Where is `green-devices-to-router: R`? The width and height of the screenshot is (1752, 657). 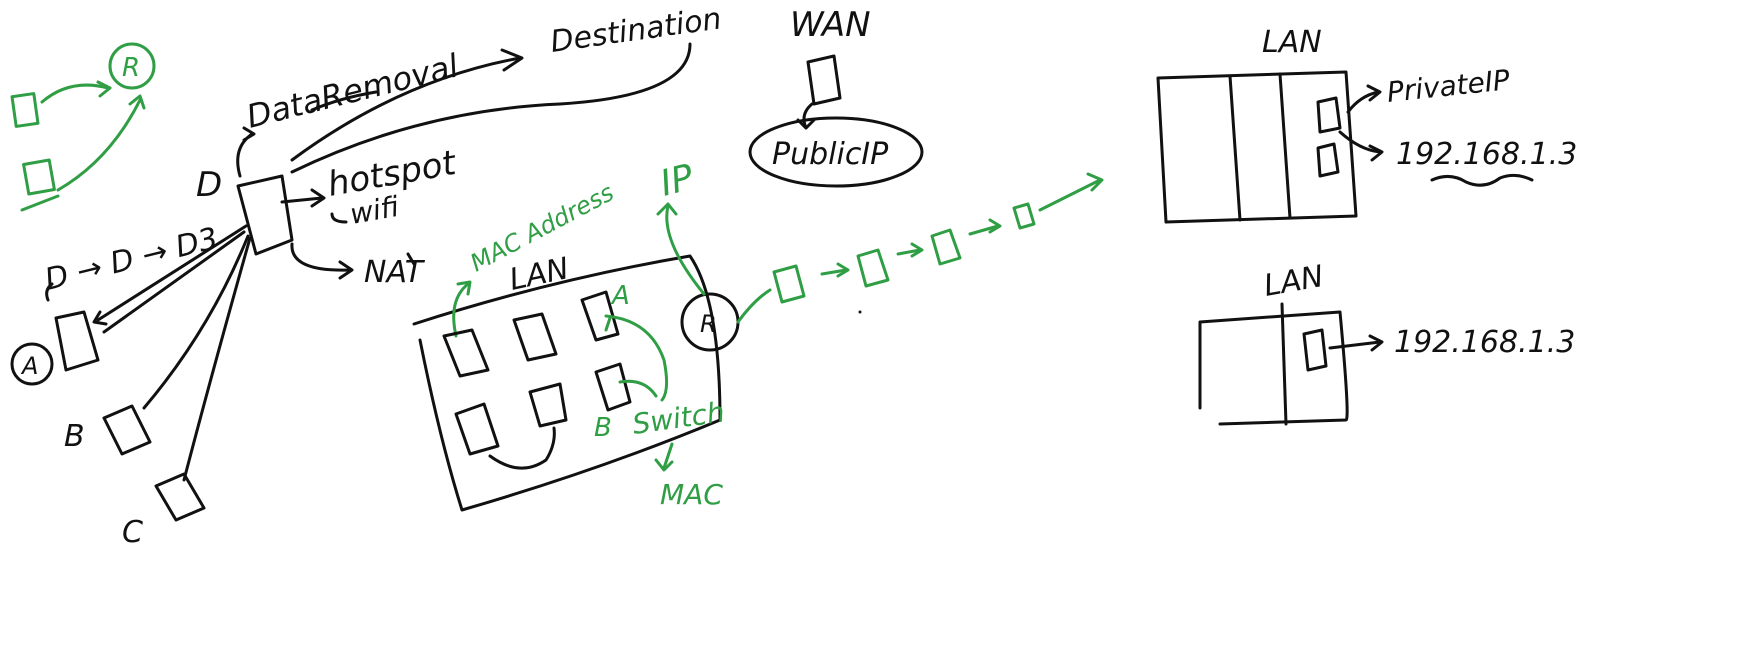 green-devices-to-router: R is located at coordinates (83, 127).